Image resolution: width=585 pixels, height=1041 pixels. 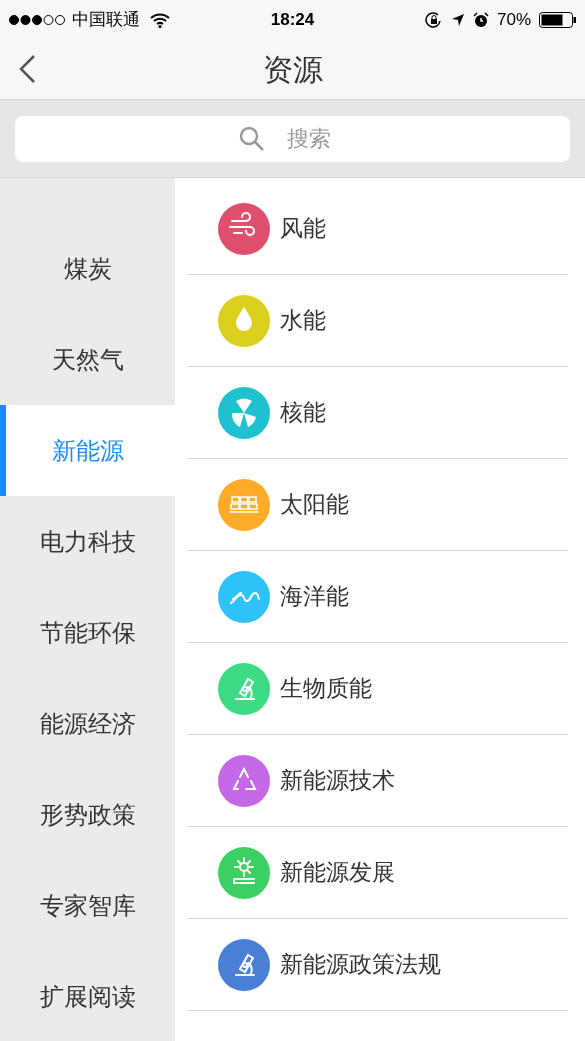 I want to click on list-item: 新能源技术, so click(x=377, y=781).